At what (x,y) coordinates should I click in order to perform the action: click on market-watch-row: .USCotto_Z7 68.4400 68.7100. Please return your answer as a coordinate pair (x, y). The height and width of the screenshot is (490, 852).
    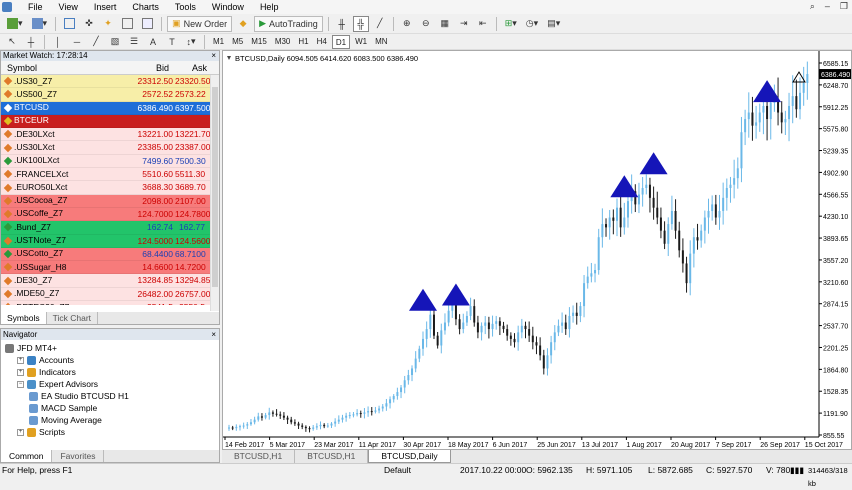
    Looking at the image, I should click on (110, 254).